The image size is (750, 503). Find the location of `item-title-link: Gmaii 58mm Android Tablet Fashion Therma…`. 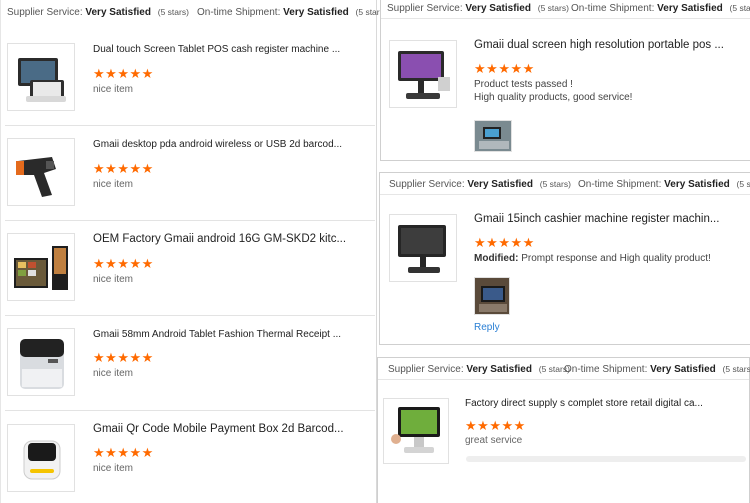

item-title-link: Gmaii 58mm Android Tablet Fashion Therma… is located at coordinates (233, 334).